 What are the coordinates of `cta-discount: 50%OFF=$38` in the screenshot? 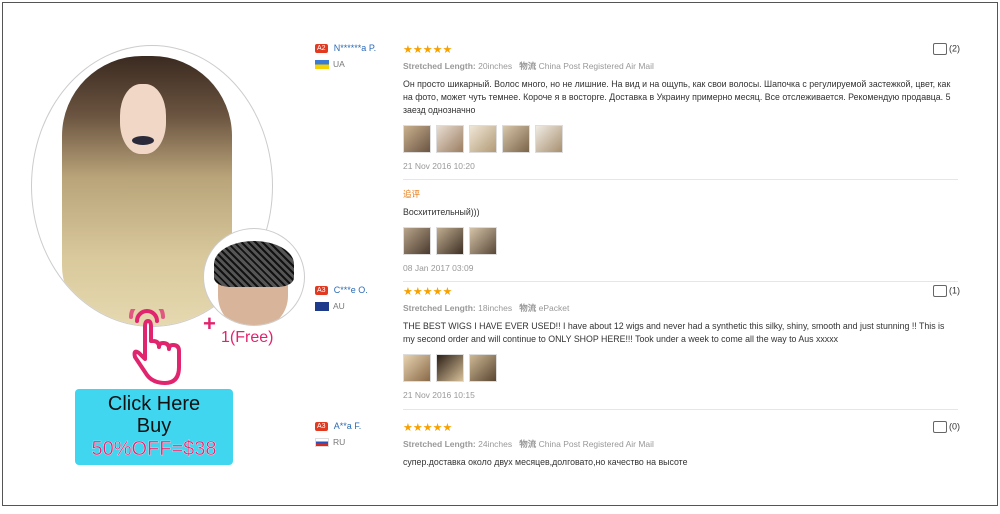 It's located at (154, 449).